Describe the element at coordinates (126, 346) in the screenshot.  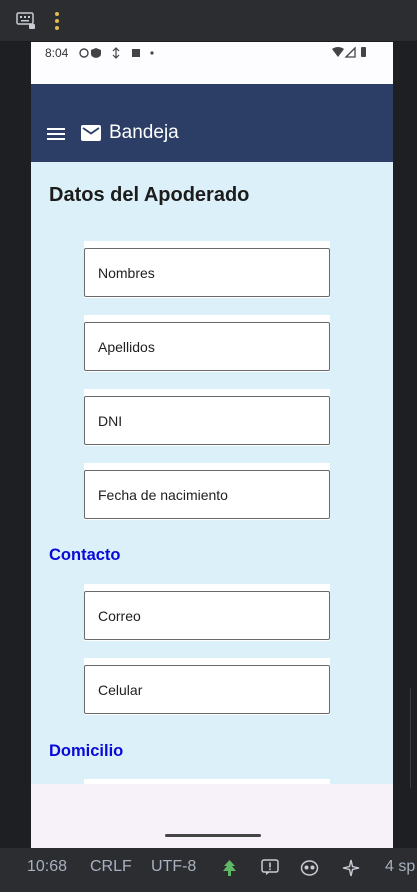
I see `field-label: Apellidos` at that location.